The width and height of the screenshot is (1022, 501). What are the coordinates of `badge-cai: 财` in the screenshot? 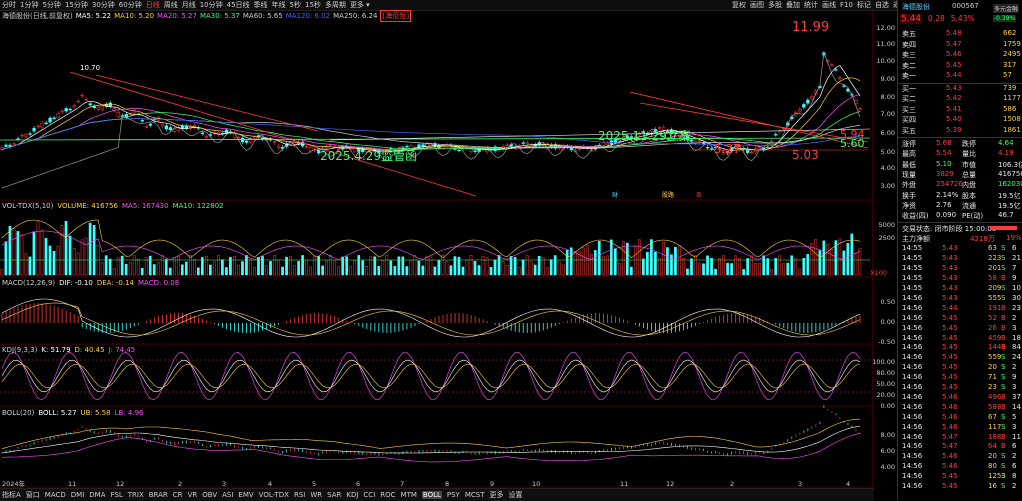 It's located at (615, 194).